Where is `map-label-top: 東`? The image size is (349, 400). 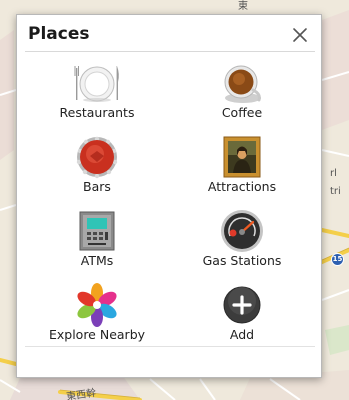
map-label-top: 東 is located at coordinates (243, 6).